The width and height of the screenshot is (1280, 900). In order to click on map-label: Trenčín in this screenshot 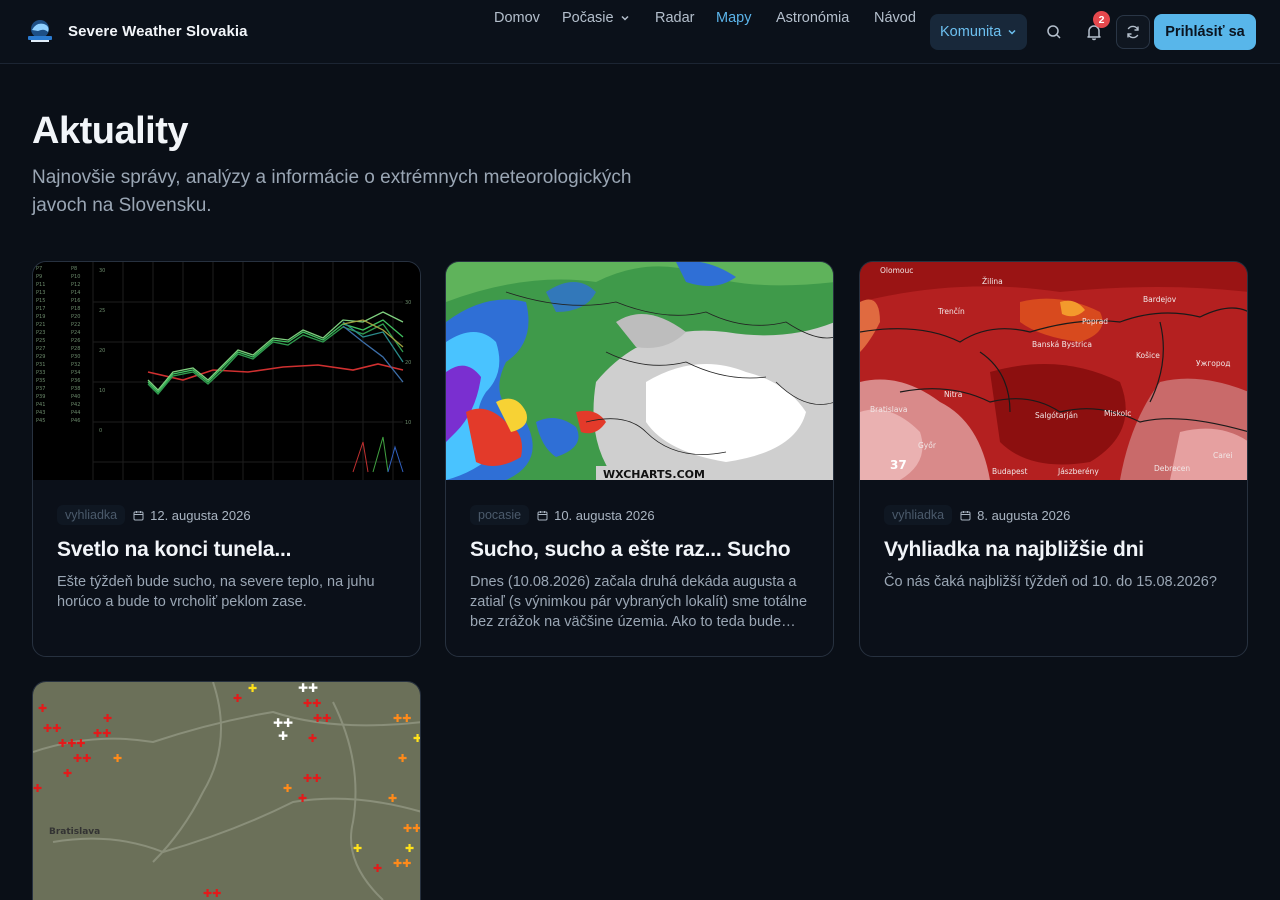, I will do `click(951, 311)`.